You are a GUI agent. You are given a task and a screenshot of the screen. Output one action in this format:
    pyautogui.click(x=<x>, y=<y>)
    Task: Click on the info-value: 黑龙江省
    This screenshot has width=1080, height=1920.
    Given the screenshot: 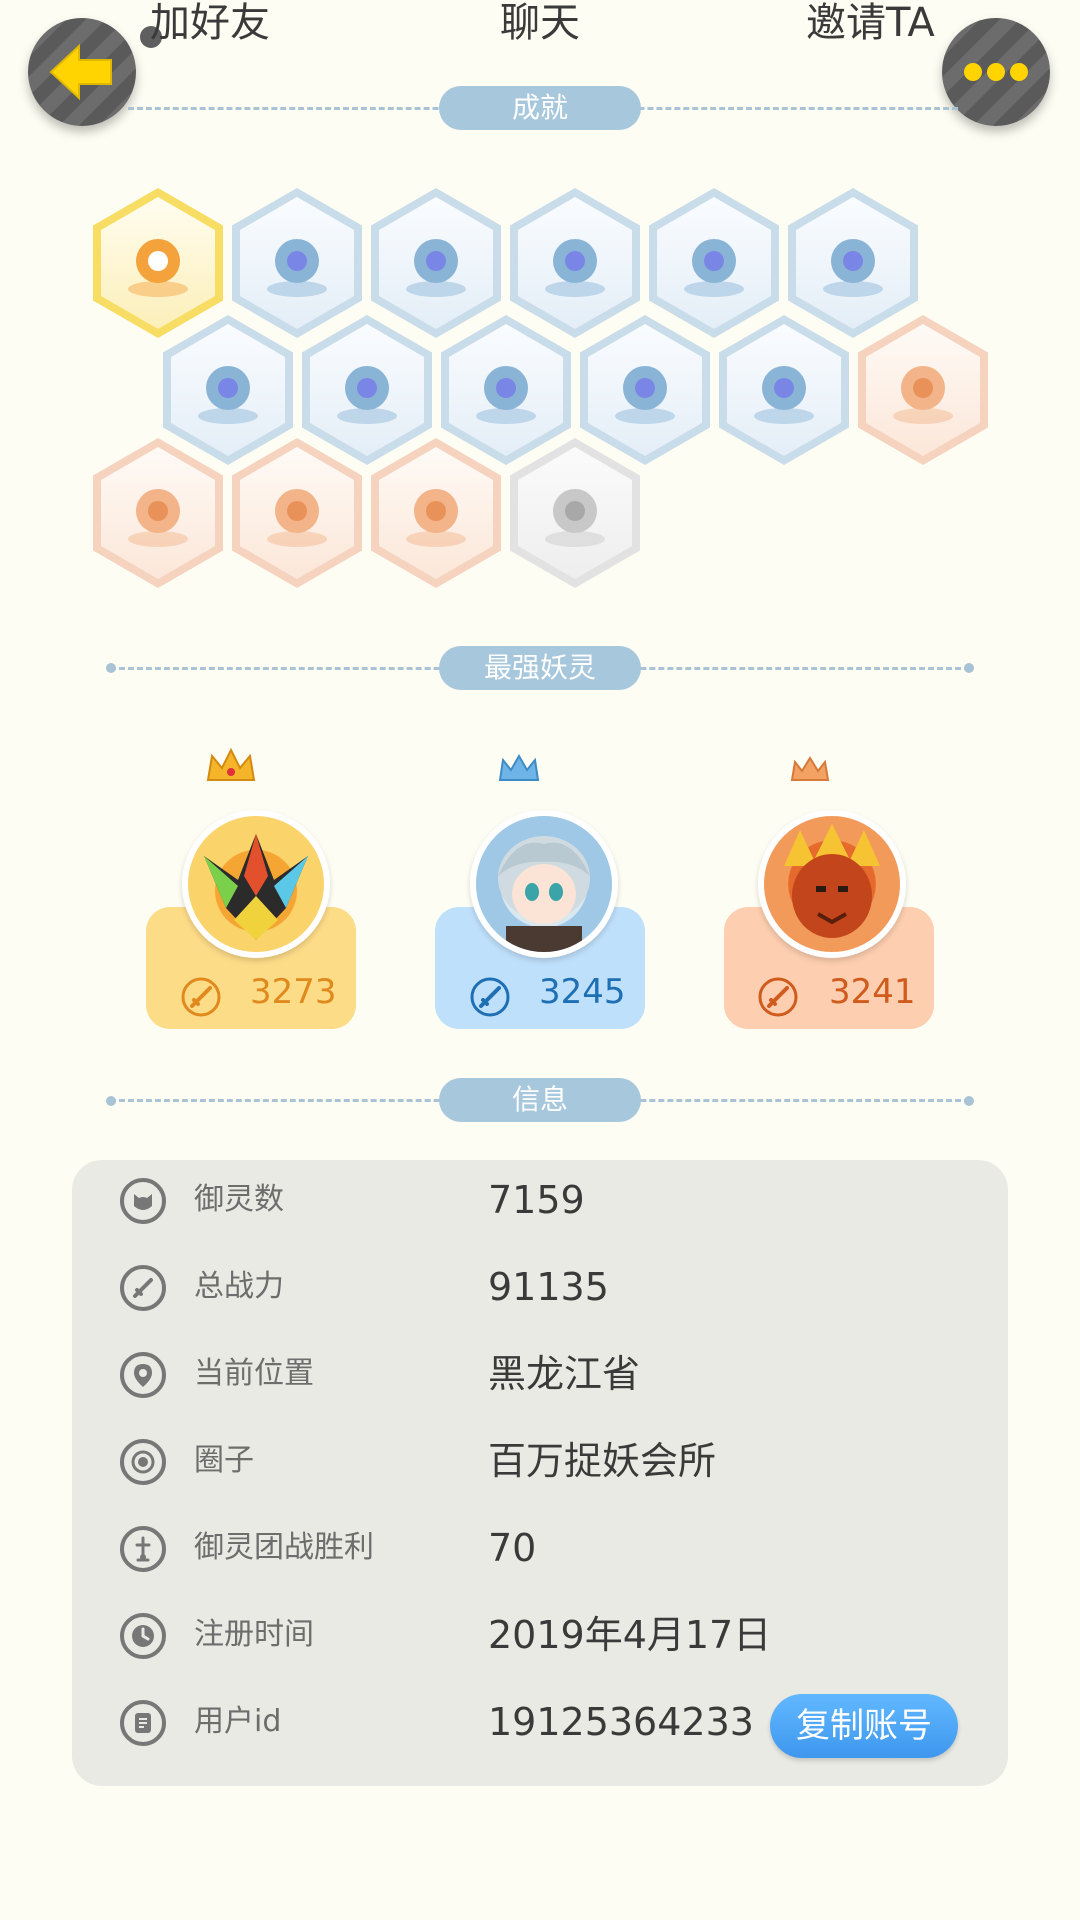 What is the action you would take?
    pyautogui.click(x=564, y=1374)
    